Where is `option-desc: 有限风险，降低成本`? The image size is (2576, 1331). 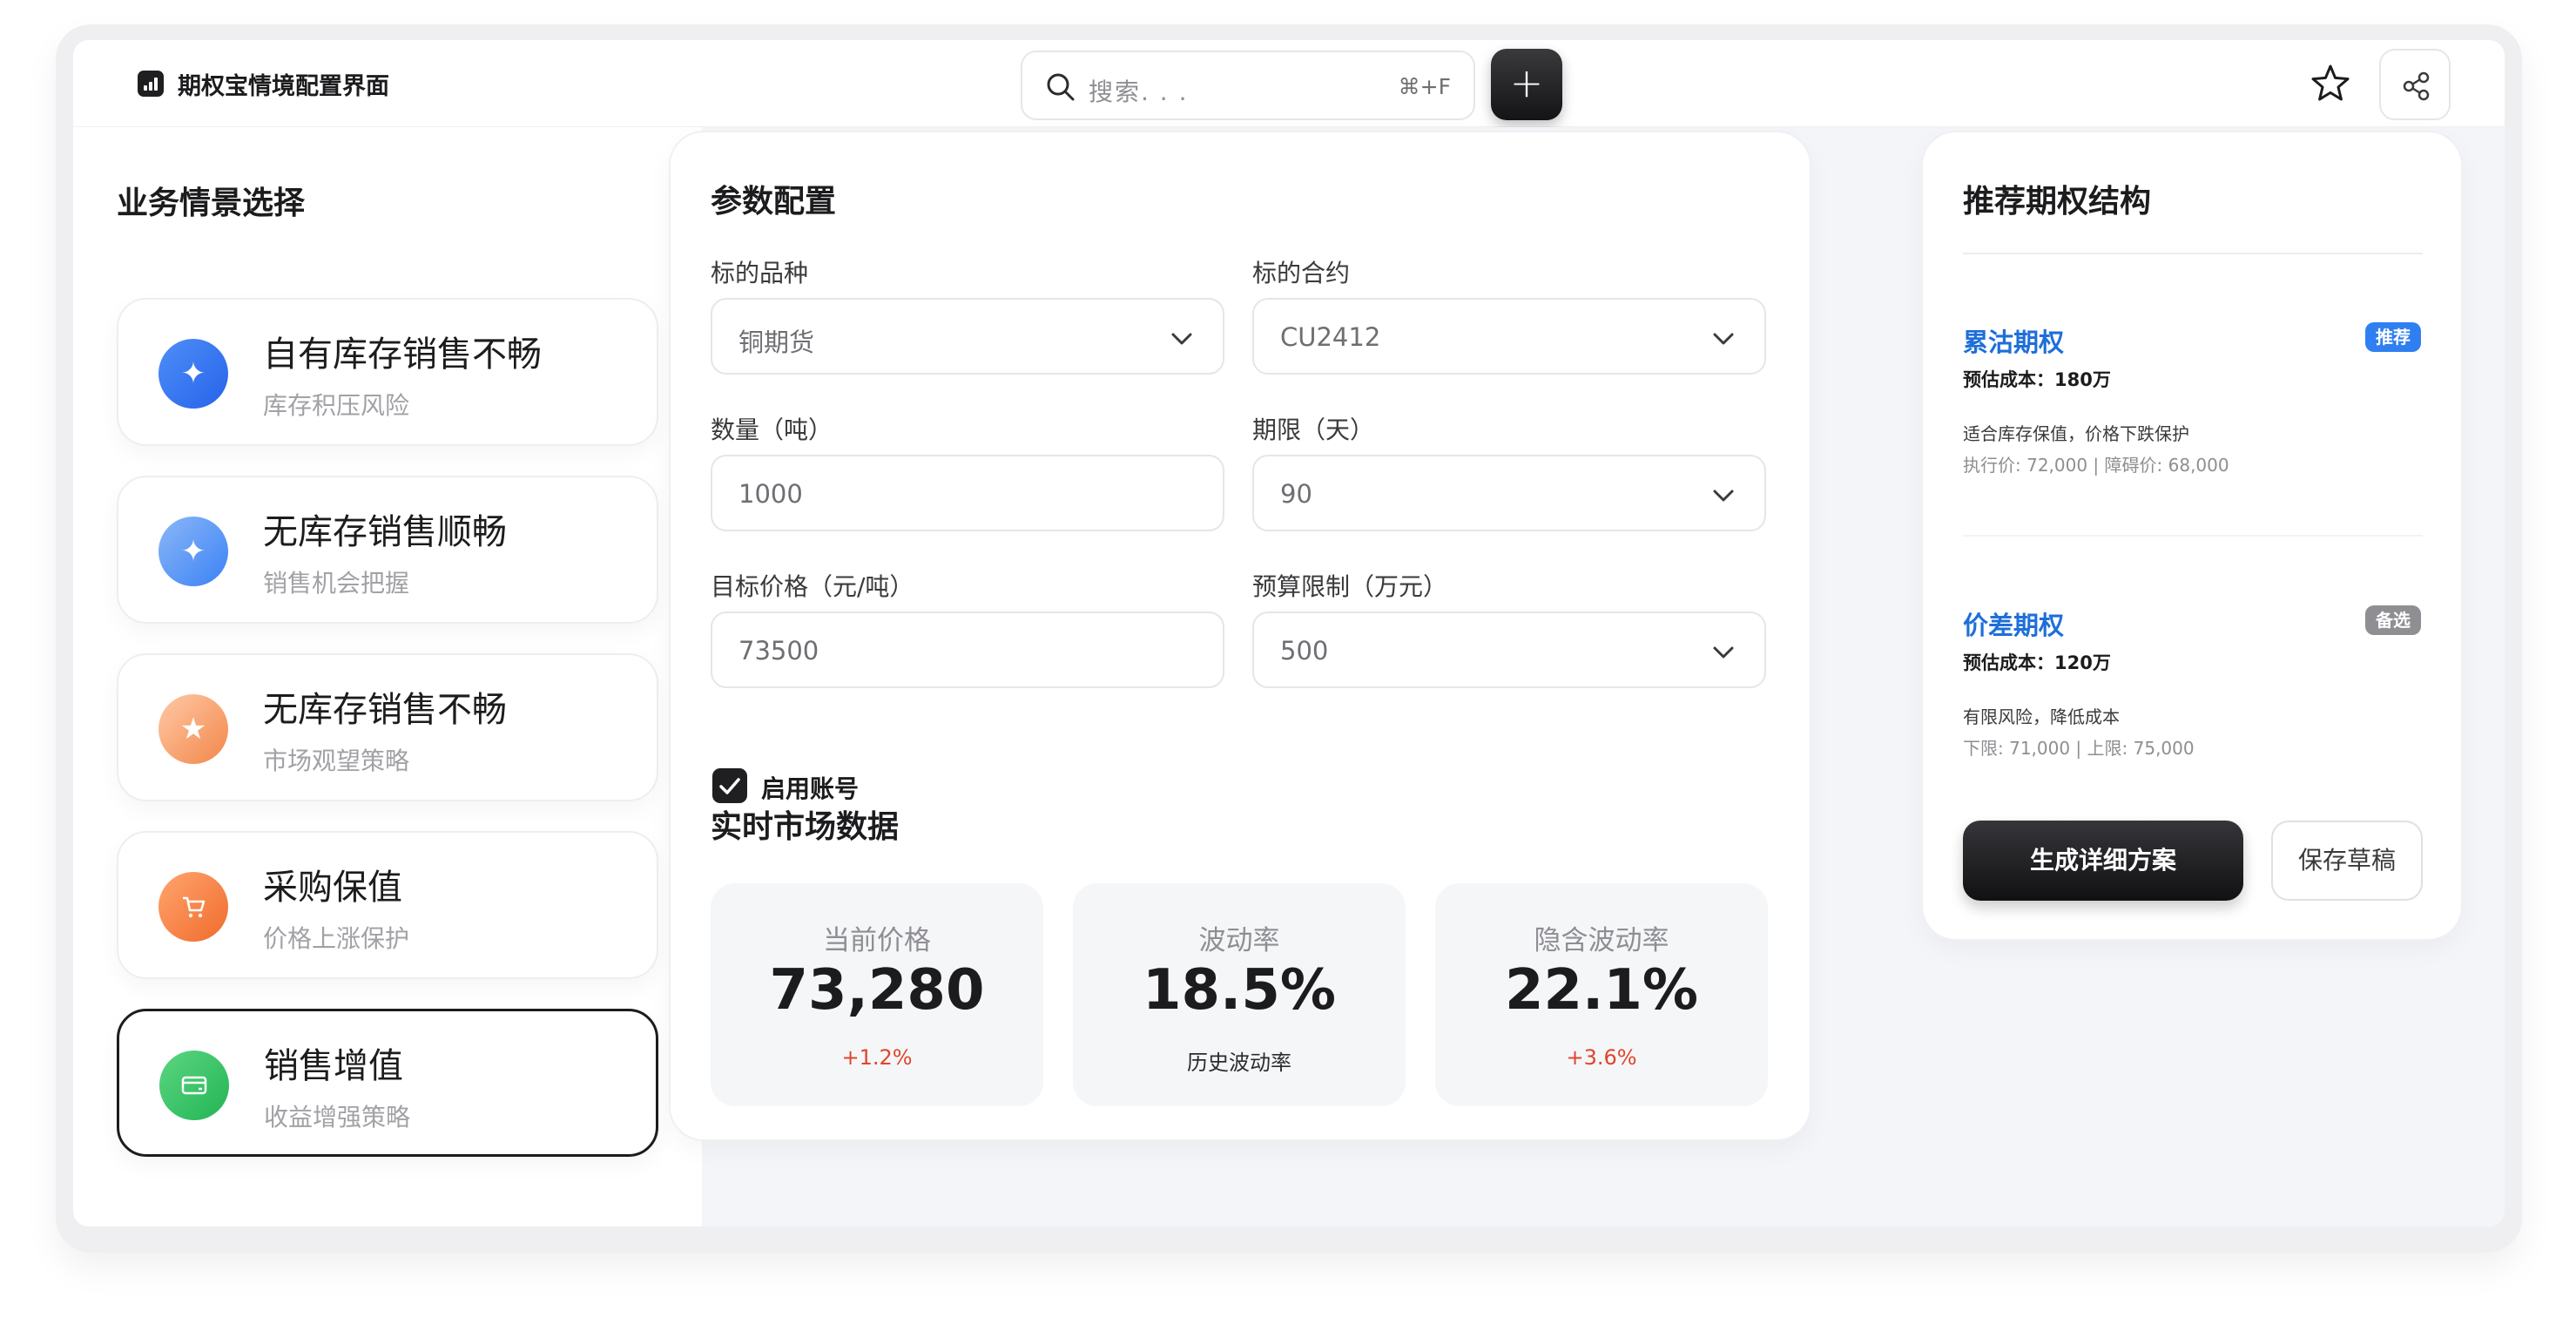
option-desc: 有限风险，降低成本 is located at coordinates (2041, 716).